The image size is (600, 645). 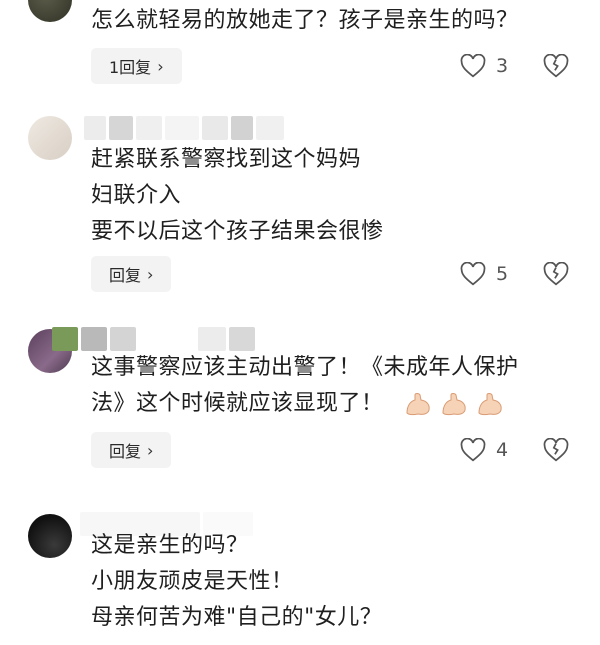 I want to click on comment-line: 母亲何苦为难"自己的"女儿？, so click(x=237, y=617).